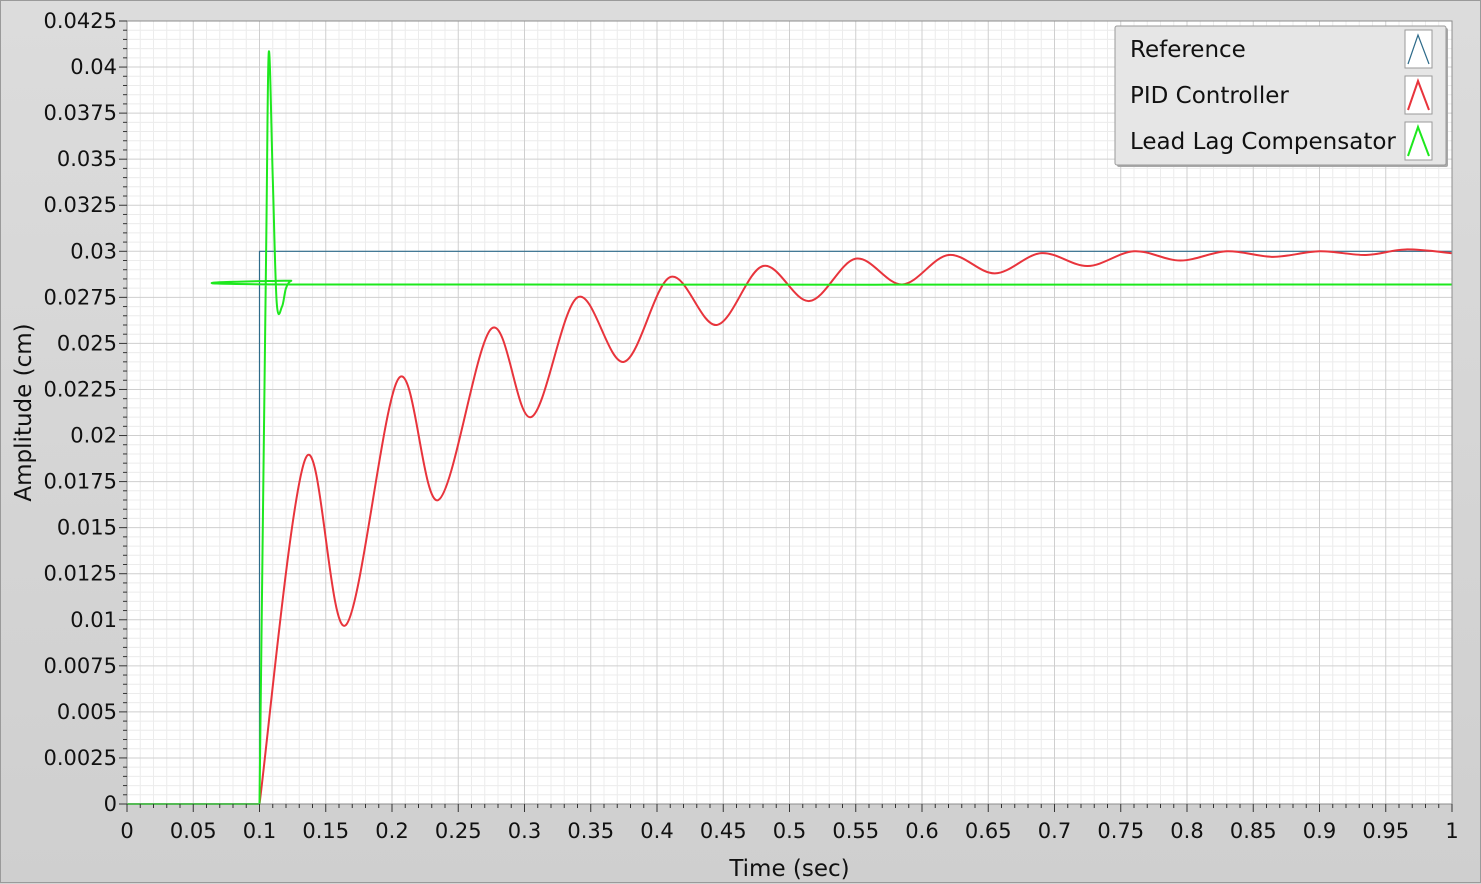  What do you see at coordinates (87, 159) in the screenshot?
I see `y-tick-label: 0.035` at bounding box center [87, 159].